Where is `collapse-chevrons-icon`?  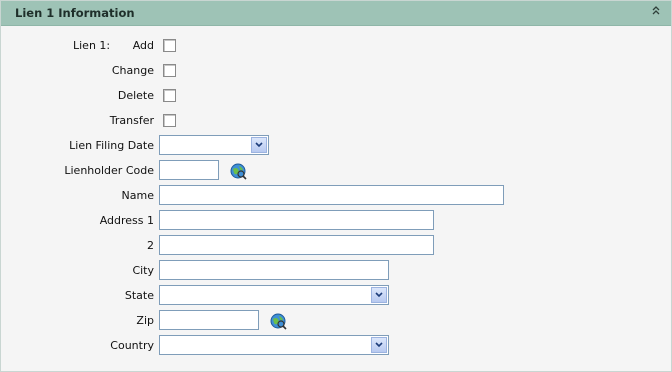
collapse-chevrons-icon is located at coordinates (656, 12).